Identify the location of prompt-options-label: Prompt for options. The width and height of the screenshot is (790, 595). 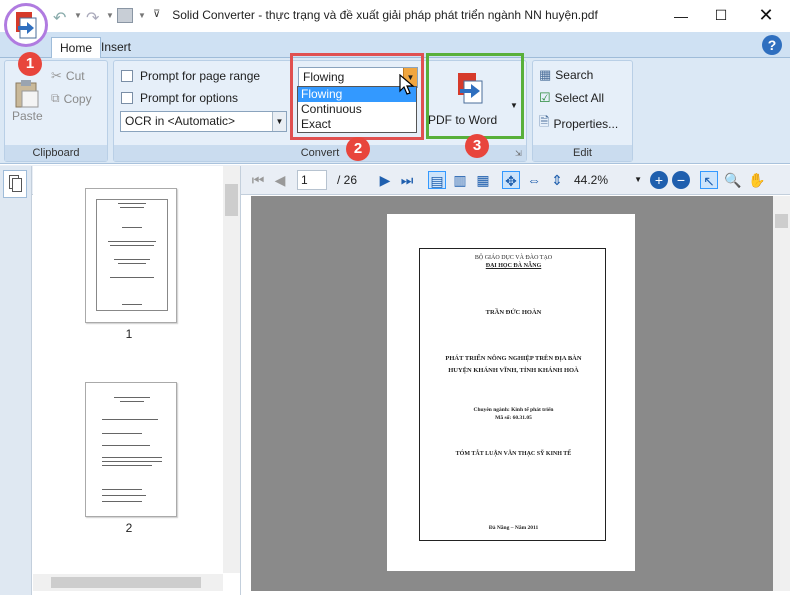
(189, 98).